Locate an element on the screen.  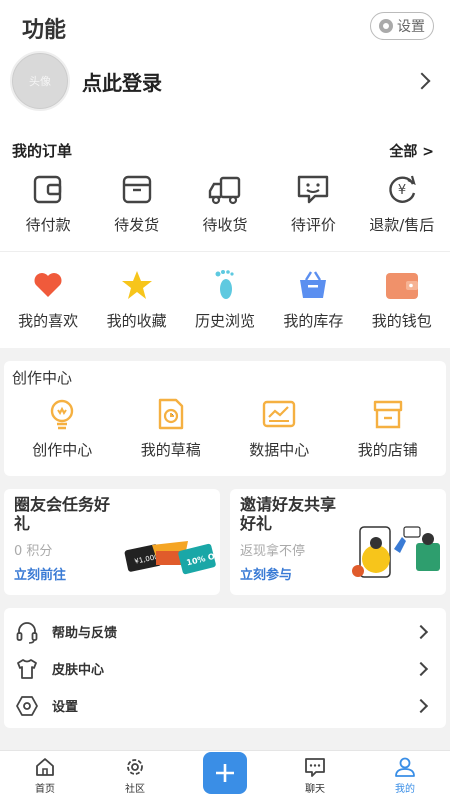
creation-item-label: 我的草稿 is located at coordinates (170, 450).